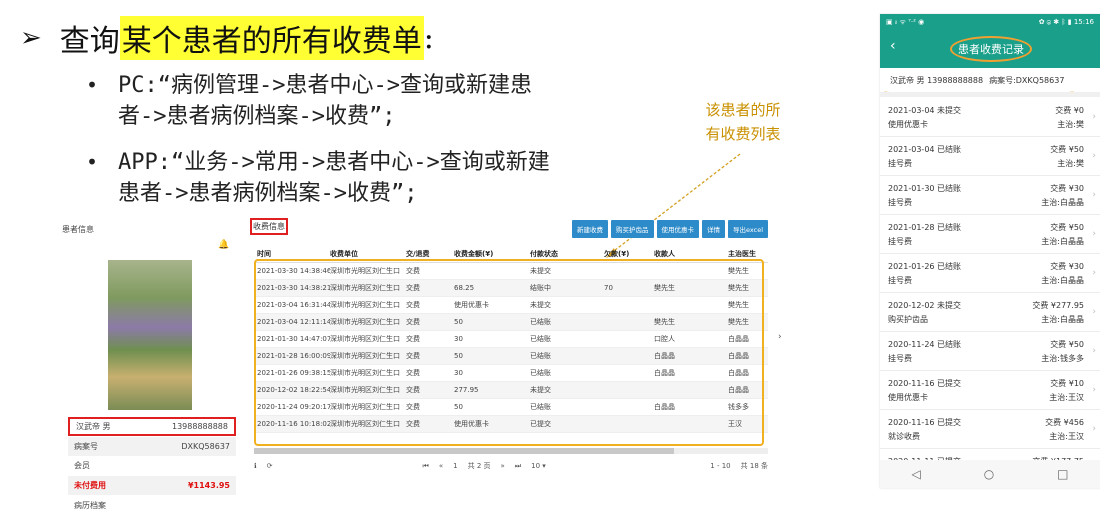 The image size is (1100, 516). I want to click on item-amount: 交费 ¥0, so click(1069, 110).